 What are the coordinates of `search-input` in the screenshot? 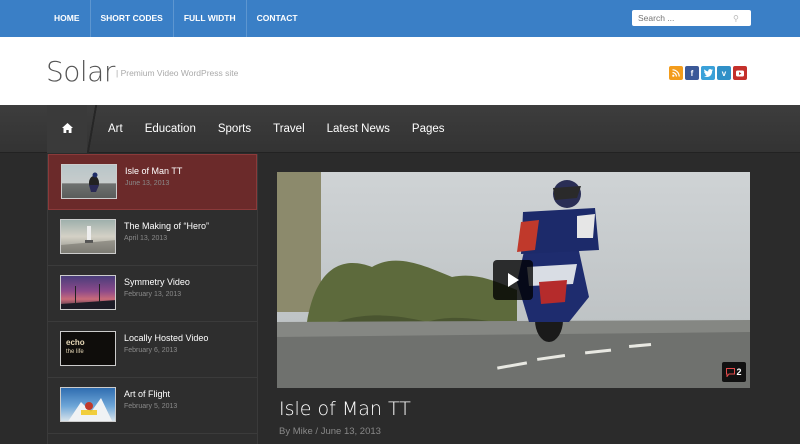 It's located at (685, 18).